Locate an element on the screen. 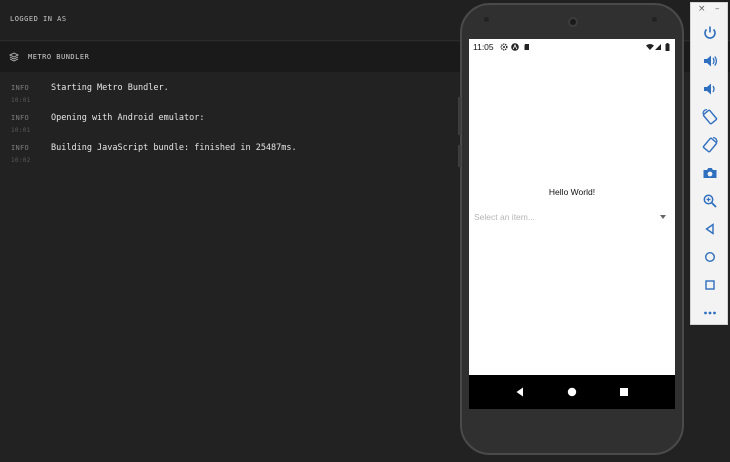  power-side-button is located at coordinates (459, 156).